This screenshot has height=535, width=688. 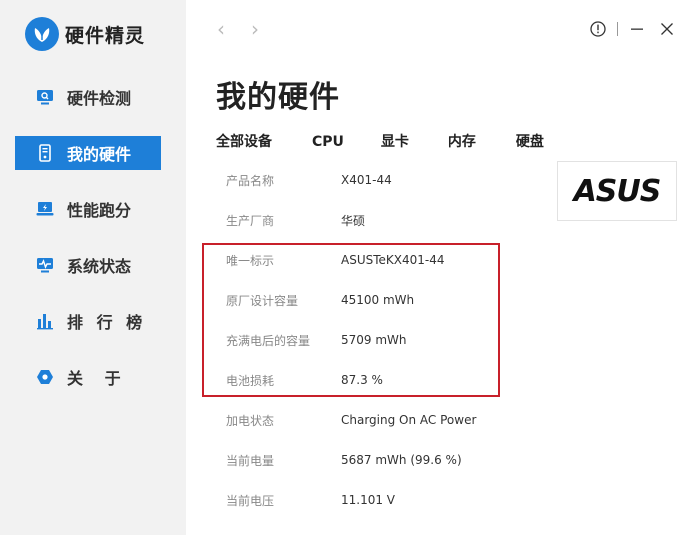 I want to click on sidebar-item-label: 我的硬件, so click(x=99, y=154).